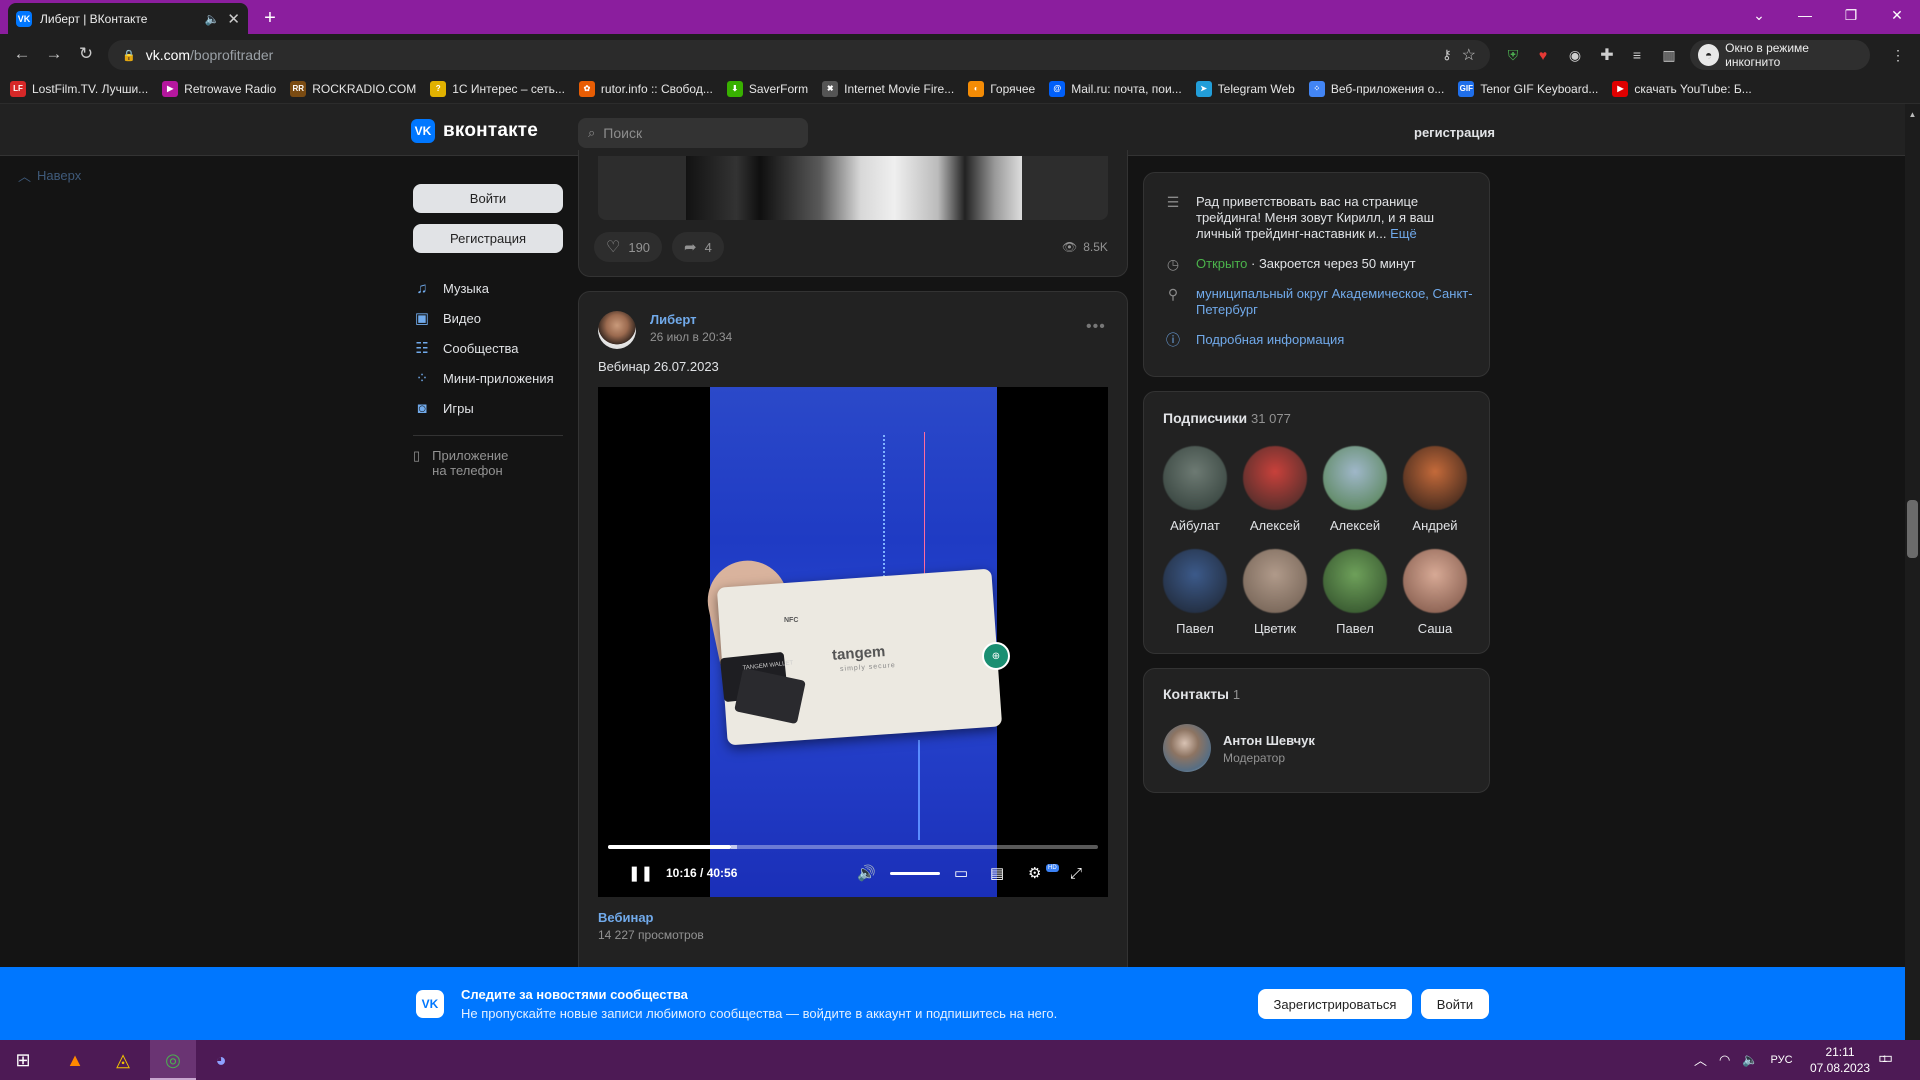 The image size is (1920, 1080). Describe the element at coordinates (1912, 114) in the screenshot. I see `scroll-up-icon: ▲` at that location.